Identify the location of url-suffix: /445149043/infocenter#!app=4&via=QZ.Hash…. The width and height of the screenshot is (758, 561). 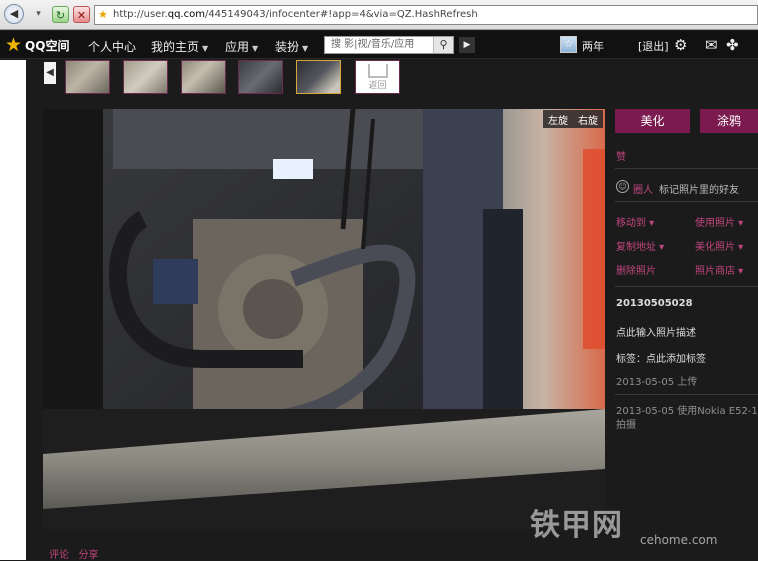
(341, 14).